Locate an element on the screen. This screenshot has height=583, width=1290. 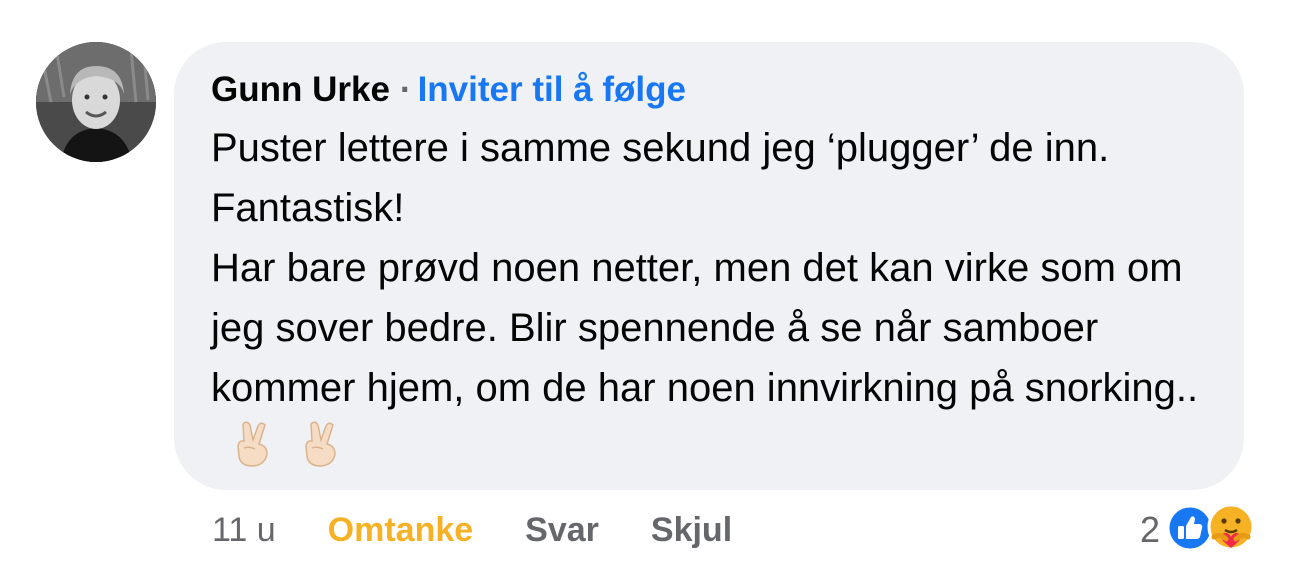
comment-actions: 11 u Omtanke Svar Skjul is located at coordinates (472, 530).